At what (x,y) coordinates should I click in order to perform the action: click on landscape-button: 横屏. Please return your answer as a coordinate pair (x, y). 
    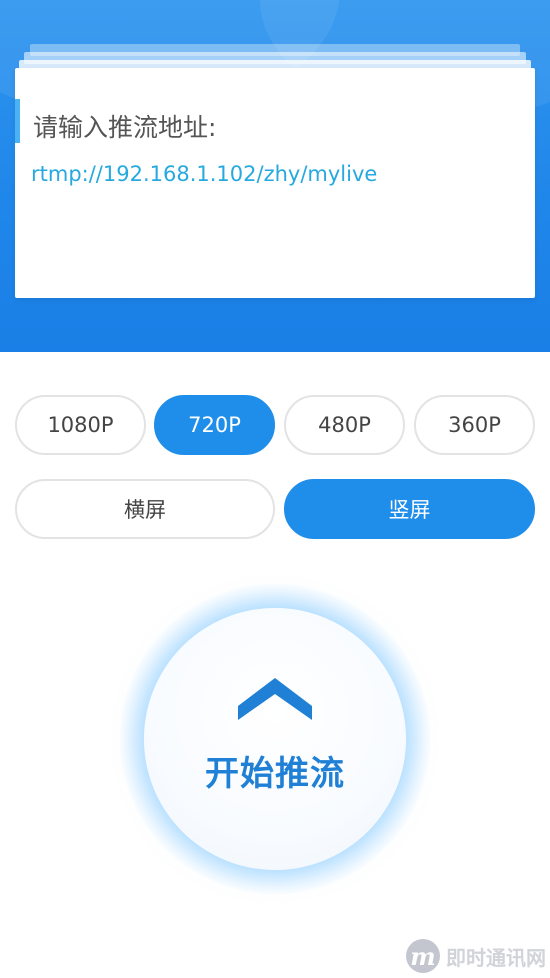
    Looking at the image, I should click on (145, 509).